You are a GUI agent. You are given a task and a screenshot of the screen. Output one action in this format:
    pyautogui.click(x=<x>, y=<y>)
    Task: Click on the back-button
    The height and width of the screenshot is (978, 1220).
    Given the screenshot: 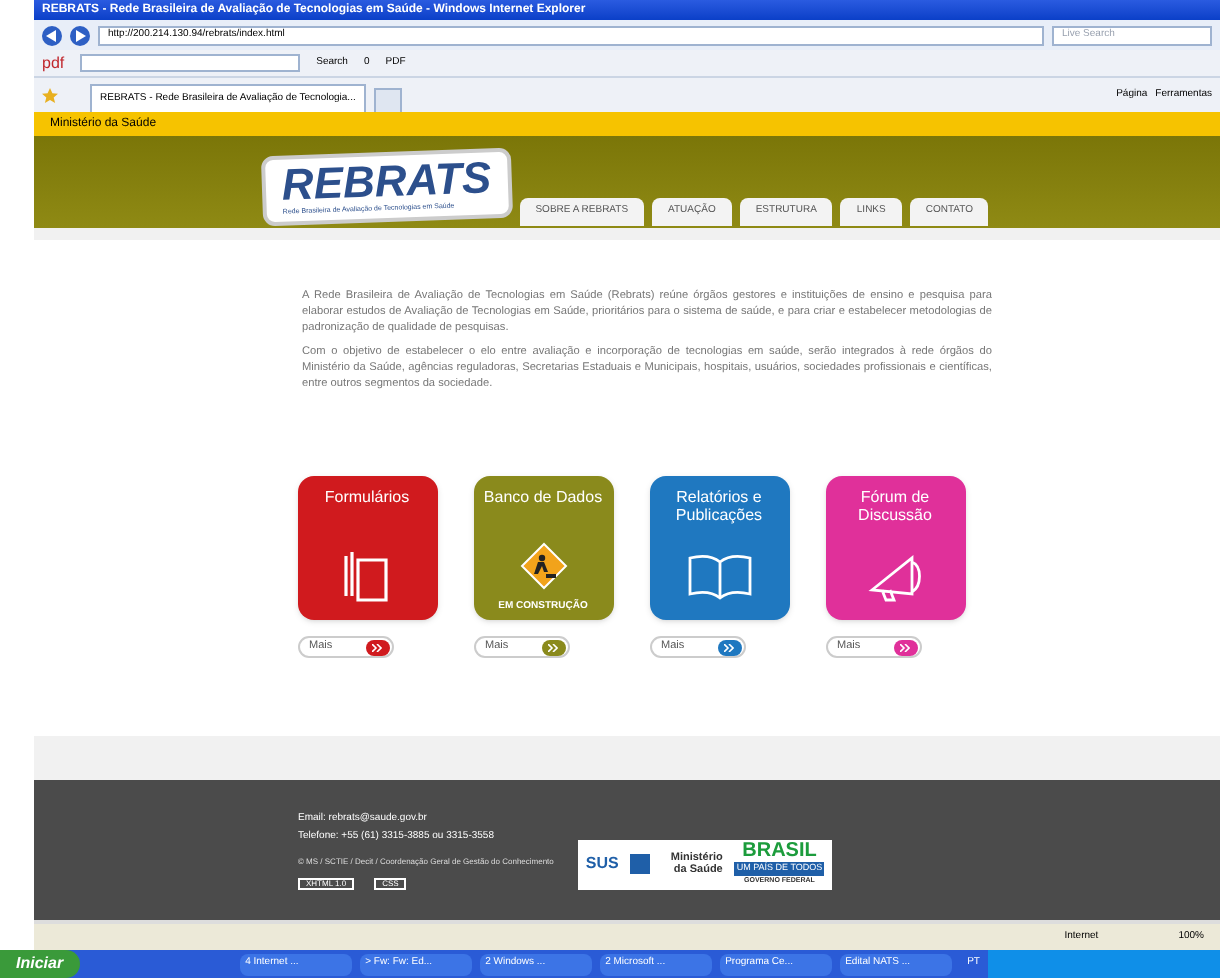 What is the action you would take?
    pyautogui.click(x=52, y=35)
    